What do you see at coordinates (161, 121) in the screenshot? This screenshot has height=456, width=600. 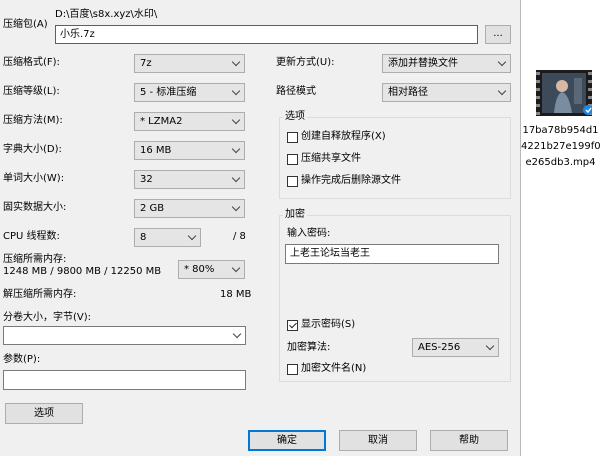 I see `method-value: * LZMA2` at bounding box center [161, 121].